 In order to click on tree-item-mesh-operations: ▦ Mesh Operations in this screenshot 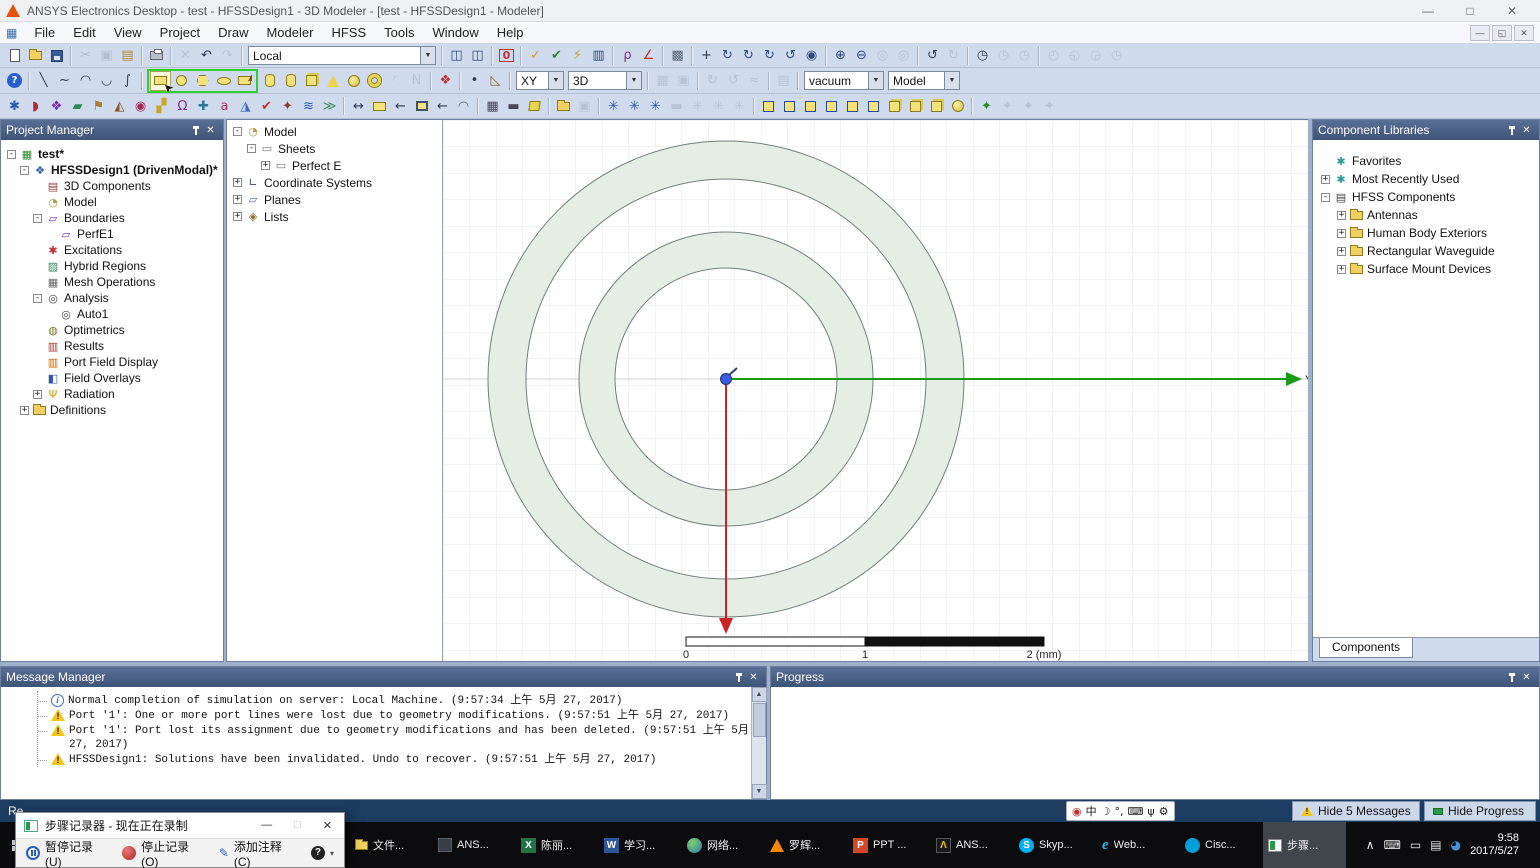, I will do `click(113, 282)`.